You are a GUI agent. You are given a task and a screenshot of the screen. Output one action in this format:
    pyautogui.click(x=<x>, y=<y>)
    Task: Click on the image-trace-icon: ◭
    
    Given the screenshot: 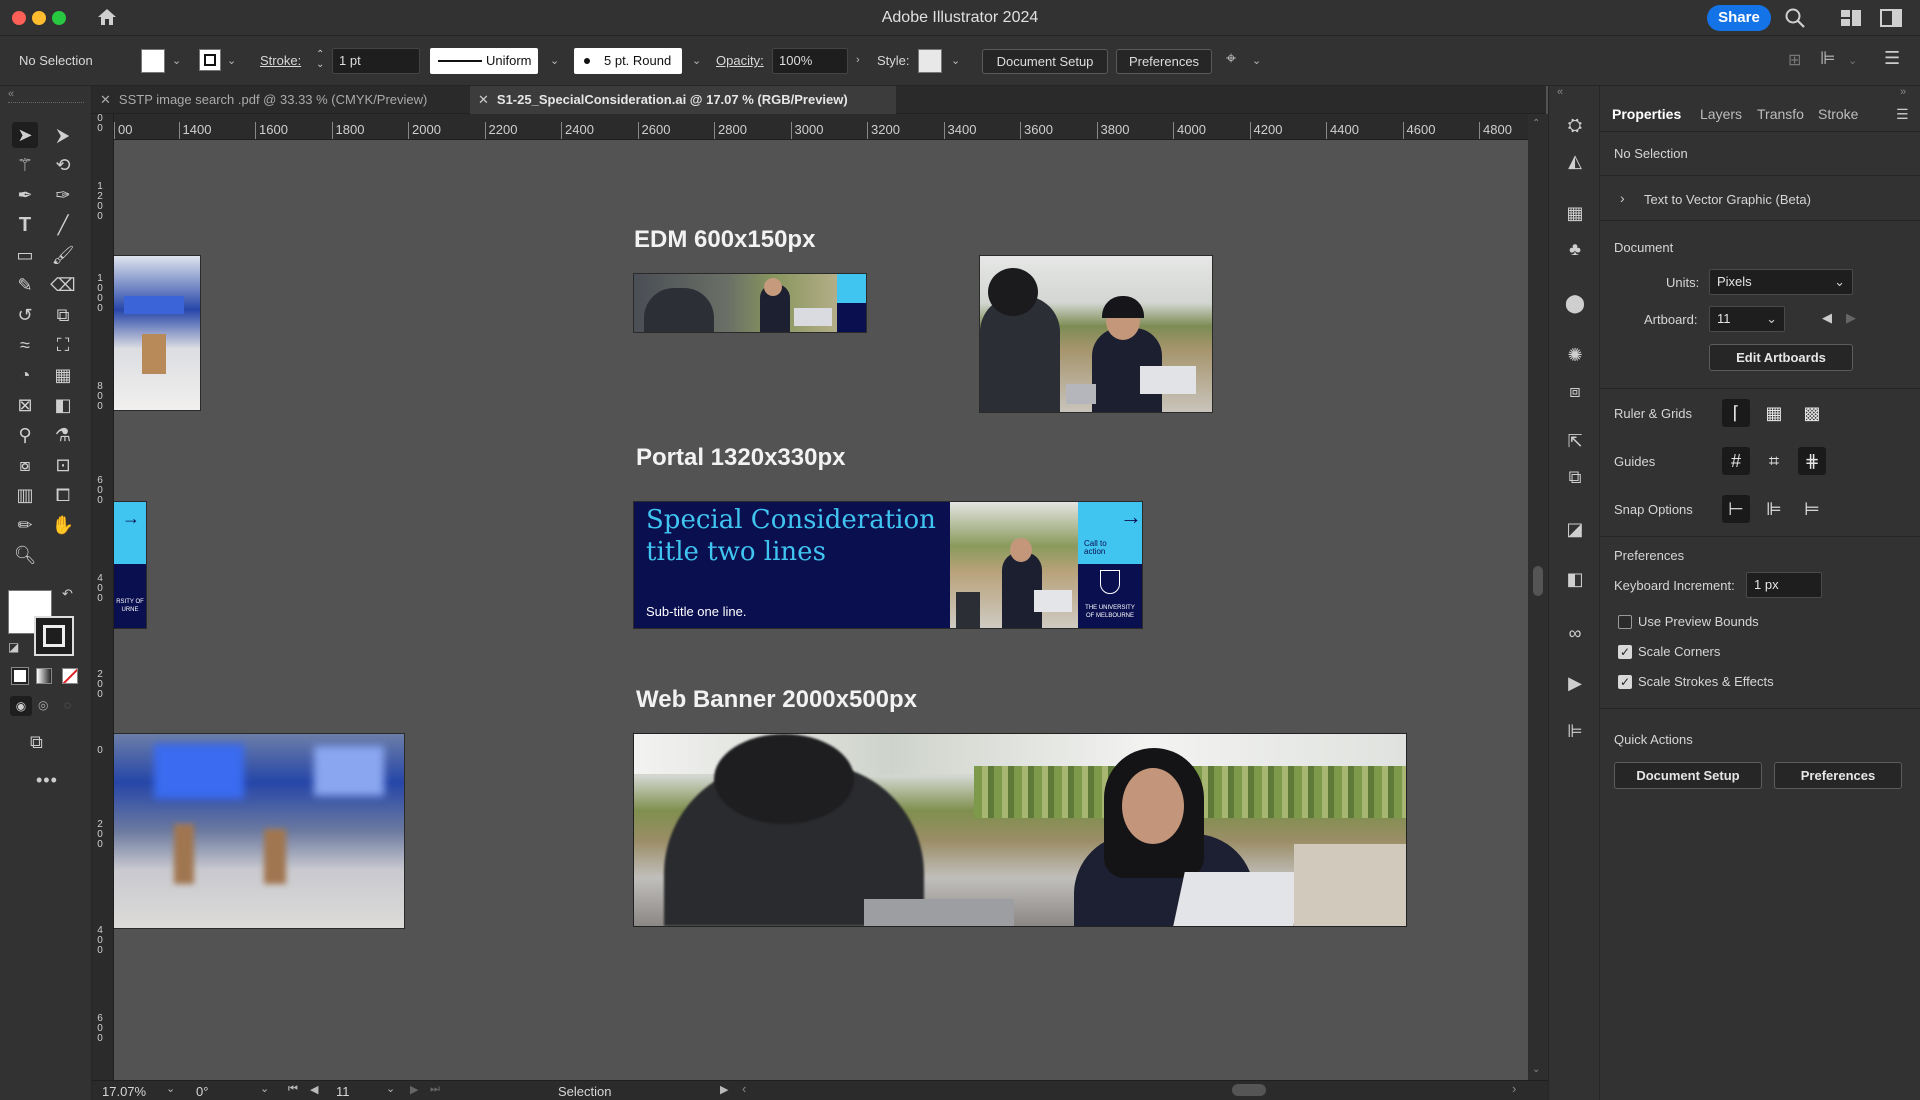 What is the action you would take?
    pyautogui.click(x=1575, y=161)
    